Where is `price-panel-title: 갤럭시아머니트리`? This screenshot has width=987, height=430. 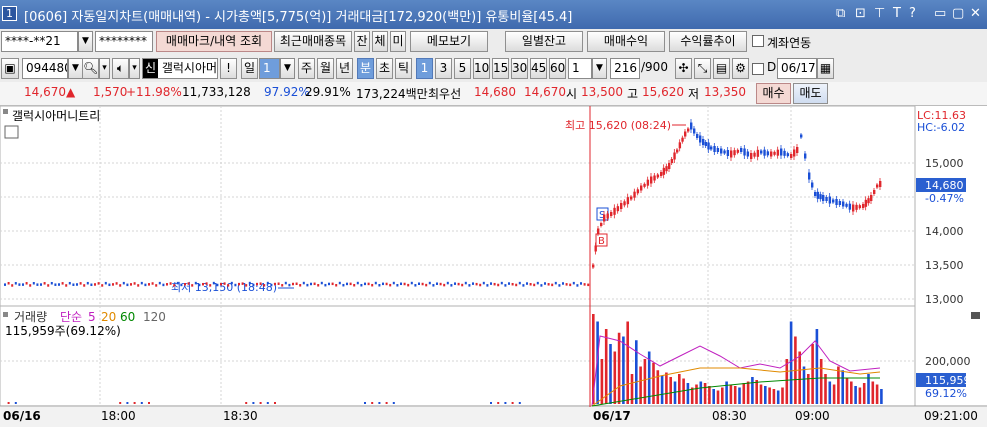 price-panel-title: 갤럭시아머니트리 is located at coordinates (56, 116).